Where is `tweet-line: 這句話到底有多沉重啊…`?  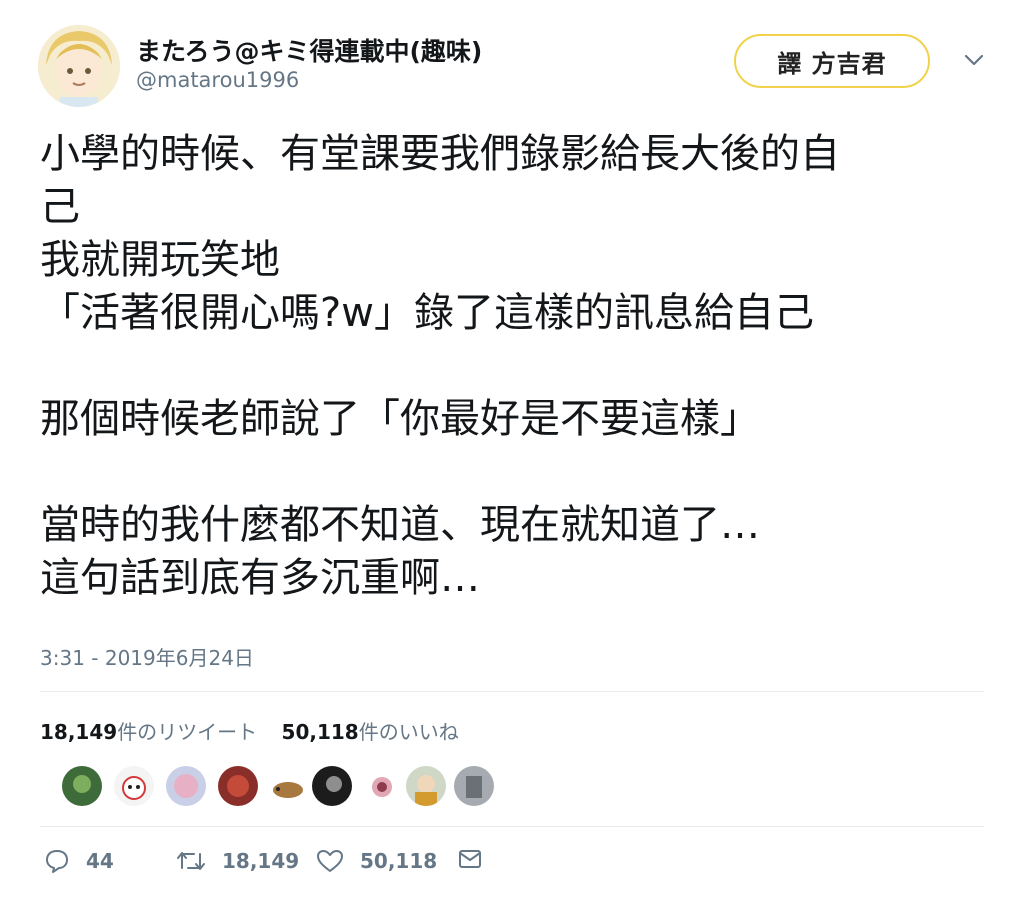
tweet-line: 這句話到底有多沉重啊… is located at coordinates (260, 578).